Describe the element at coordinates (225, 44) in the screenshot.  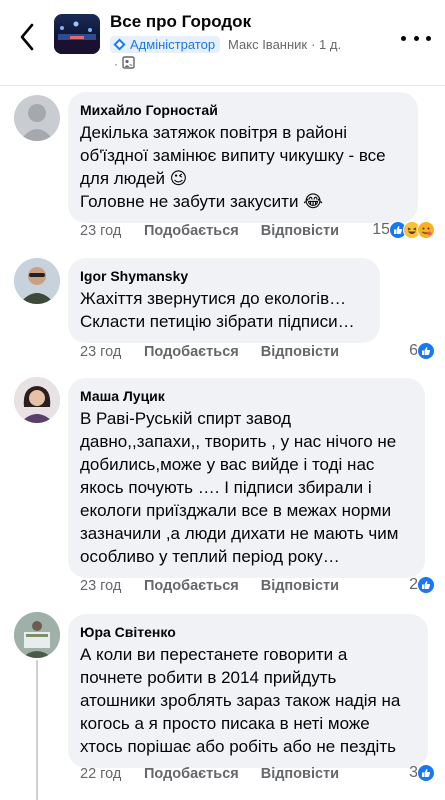
I see `post-meta: Адміністратор Макс Іванник · 1 д.` at that location.